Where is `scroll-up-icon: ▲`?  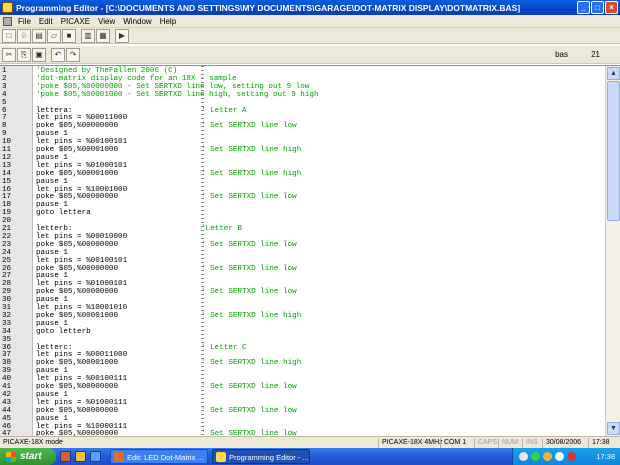
scroll-up-icon: ▲ is located at coordinates (613, 73).